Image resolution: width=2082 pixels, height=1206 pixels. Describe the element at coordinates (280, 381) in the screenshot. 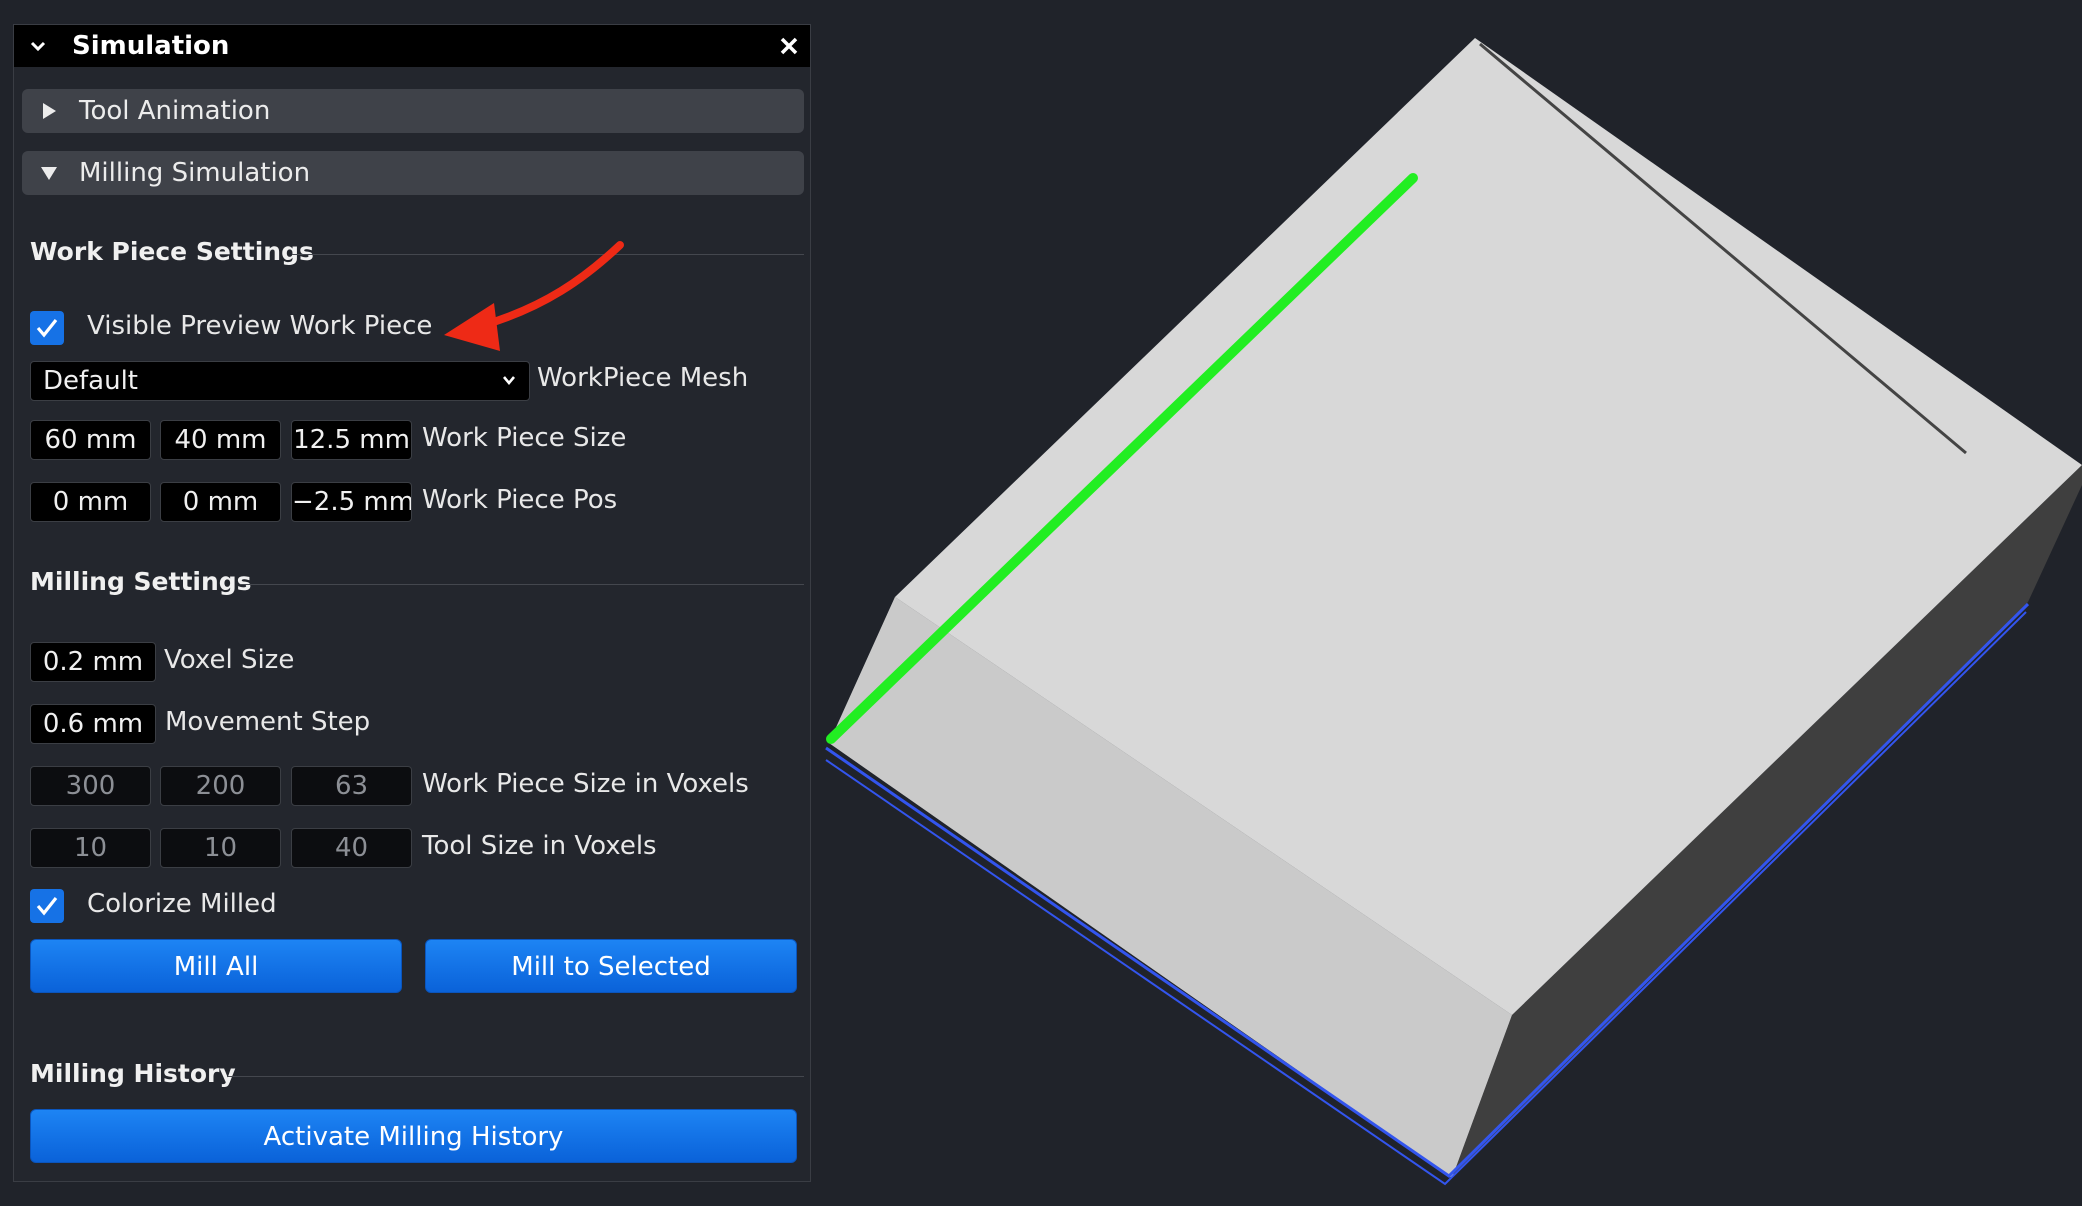

I see `workpiece-mesh-select: Default` at that location.